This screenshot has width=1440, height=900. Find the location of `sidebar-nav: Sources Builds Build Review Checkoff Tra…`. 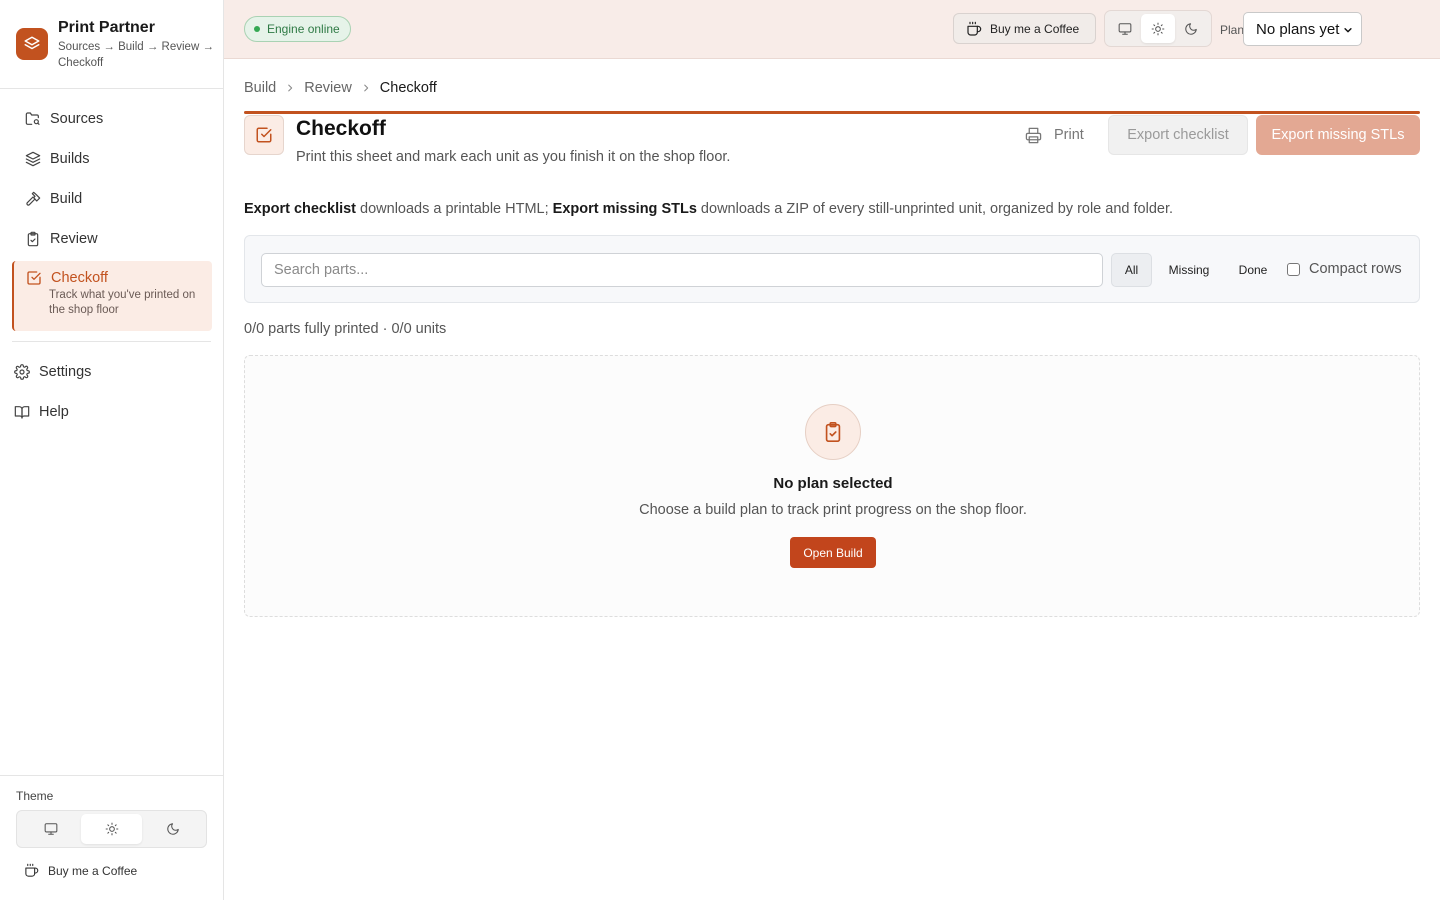

sidebar-nav: Sources Builds Build Review Checkoff Tra… is located at coordinates (112, 215).